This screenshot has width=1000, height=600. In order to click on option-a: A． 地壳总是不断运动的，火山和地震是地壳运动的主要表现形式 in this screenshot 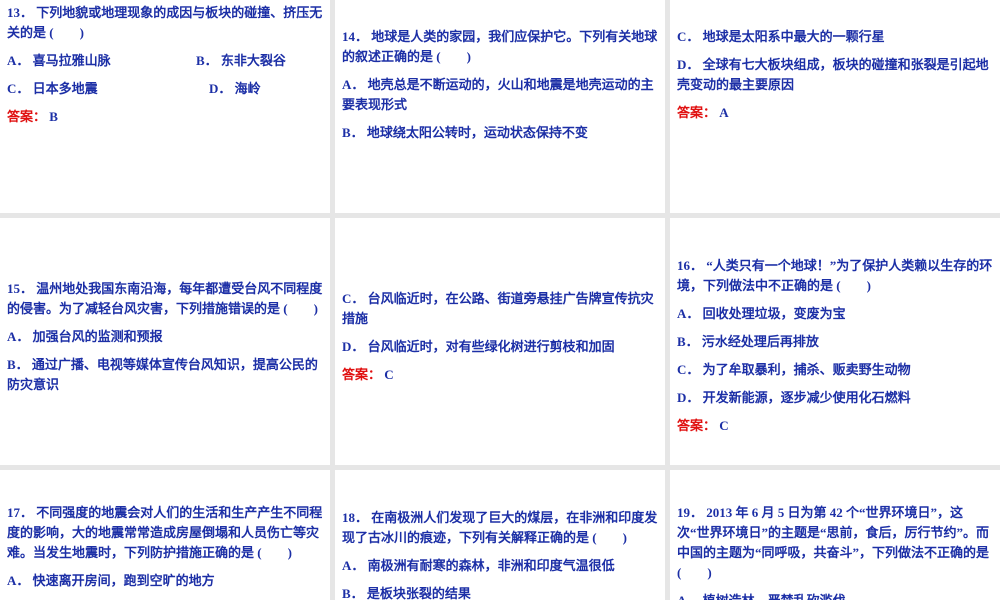, I will do `click(498, 94)`.